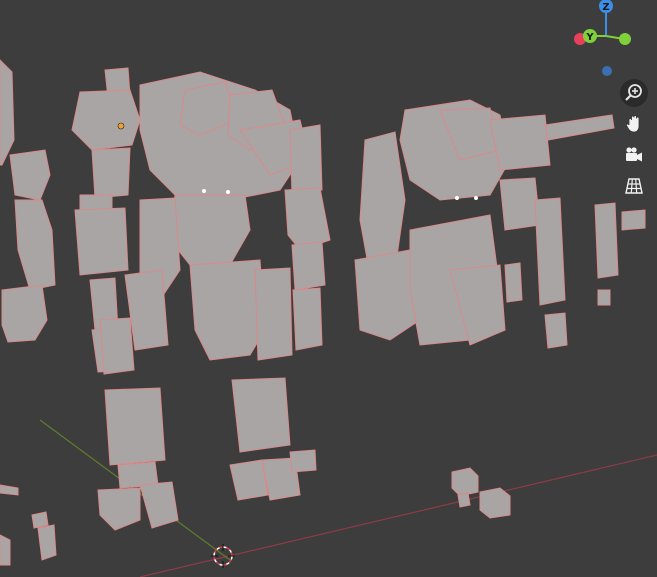  What do you see at coordinates (589, 37) in the screenshot?
I see `gizmo-y-label: Y` at bounding box center [589, 37].